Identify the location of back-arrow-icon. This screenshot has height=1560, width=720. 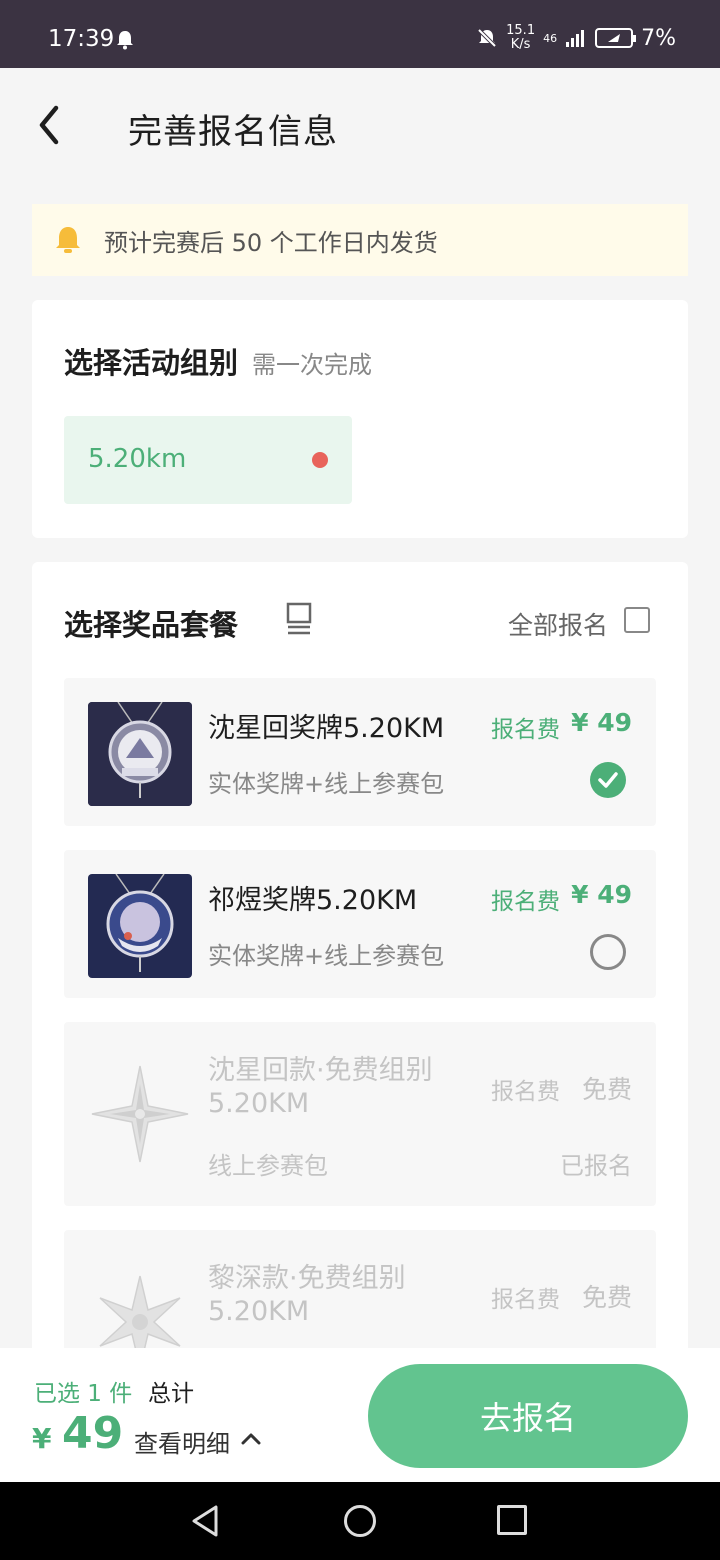
(50, 125).